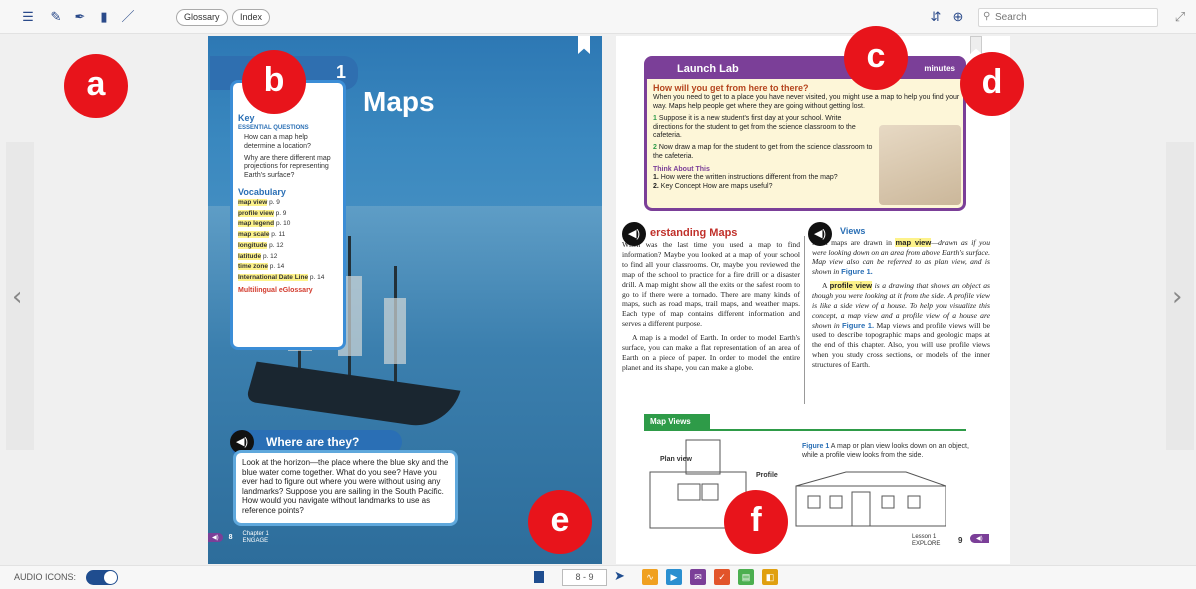 Image resolution: width=1196 pixels, height=589 pixels. What do you see at coordinates (876, 58) in the screenshot?
I see `annotation-label-c: c` at bounding box center [876, 58].